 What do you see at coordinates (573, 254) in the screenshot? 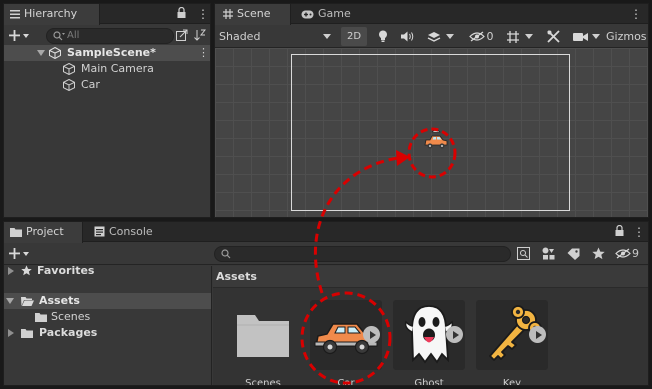
I see `search-by-label-icon` at bounding box center [573, 254].